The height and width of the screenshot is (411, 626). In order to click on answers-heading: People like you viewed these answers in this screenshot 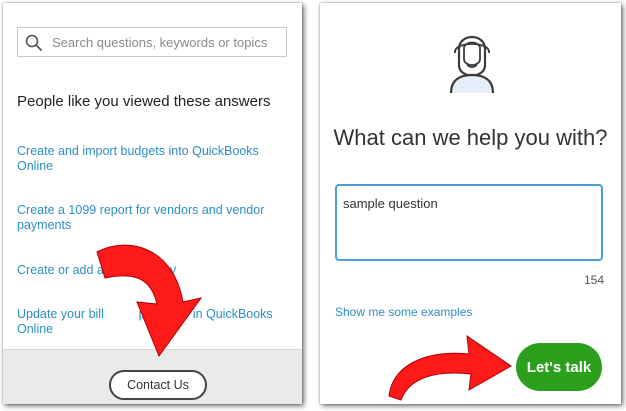, I will do `click(144, 101)`.